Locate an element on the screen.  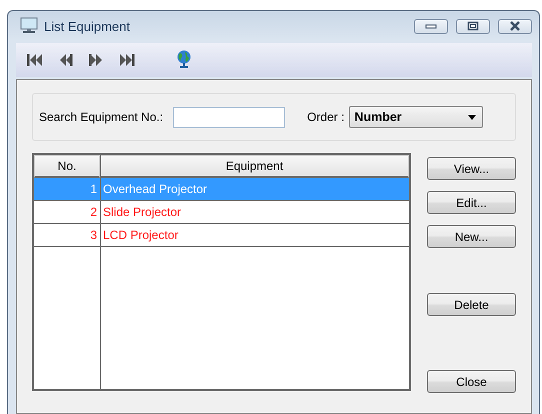
globe-icon is located at coordinates (184, 60).